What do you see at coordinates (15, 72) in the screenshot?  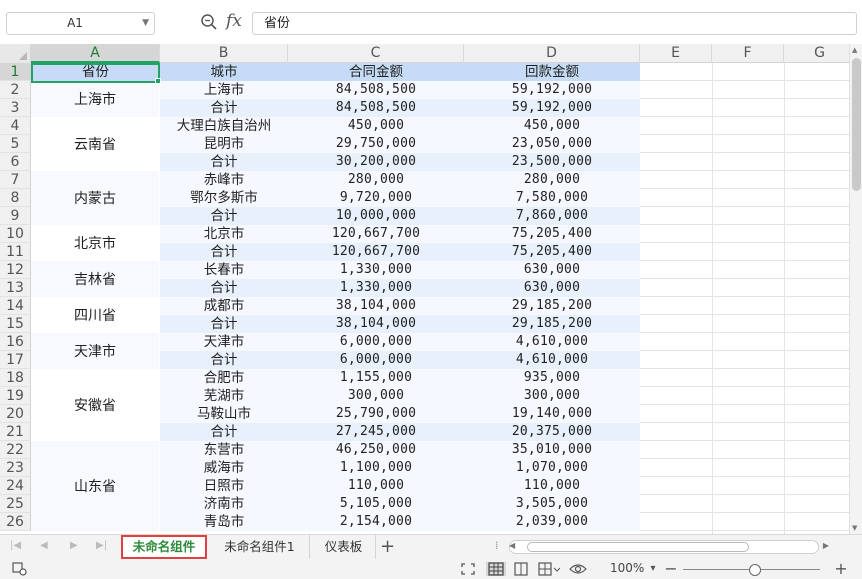 I see `row-header-1: 1` at bounding box center [15, 72].